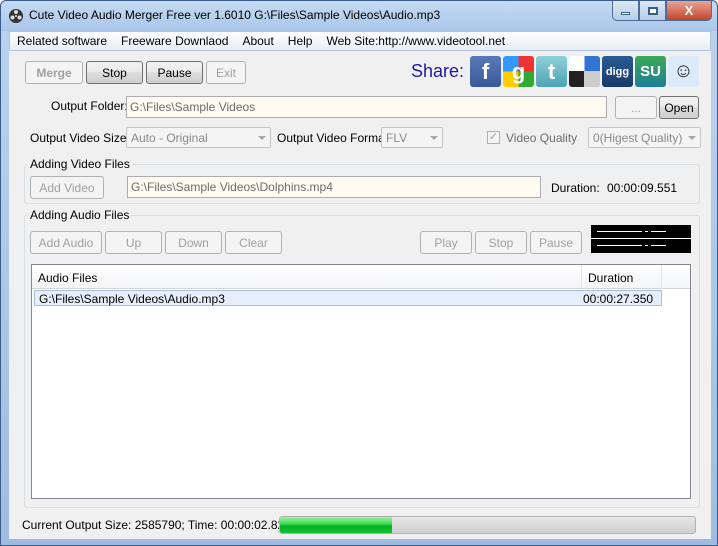 This screenshot has height=546, width=718. I want to click on minimize-button, so click(625, 11).